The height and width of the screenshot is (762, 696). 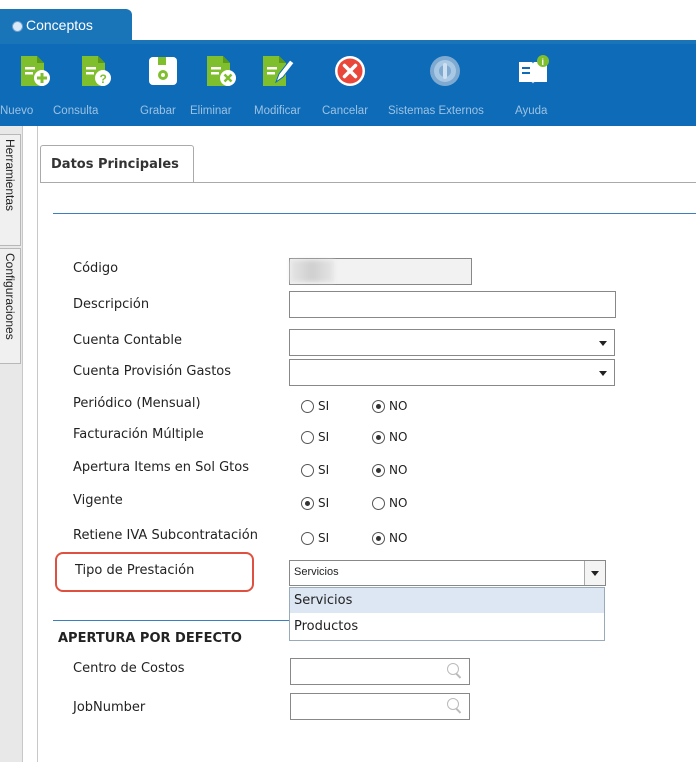 I want to click on cuenta-provision-select, so click(x=452, y=372).